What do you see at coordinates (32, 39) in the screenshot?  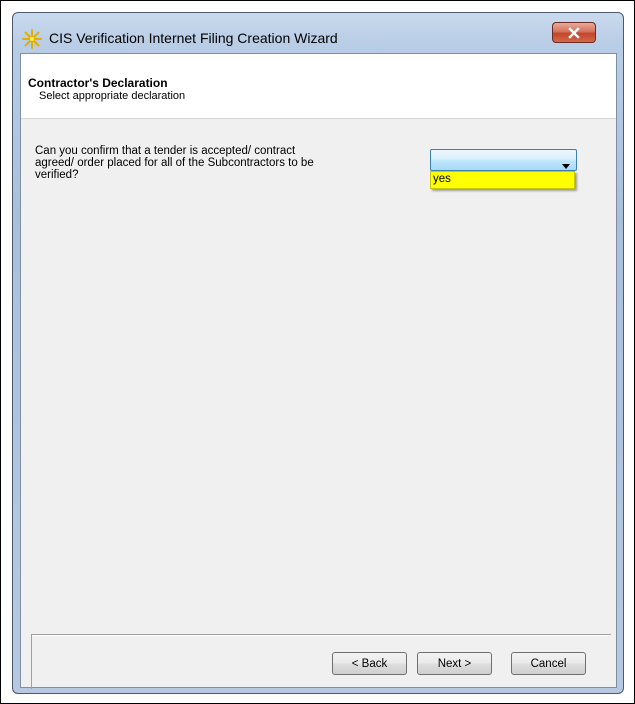 I see `sparkle-icon` at bounding box center [32, 39].